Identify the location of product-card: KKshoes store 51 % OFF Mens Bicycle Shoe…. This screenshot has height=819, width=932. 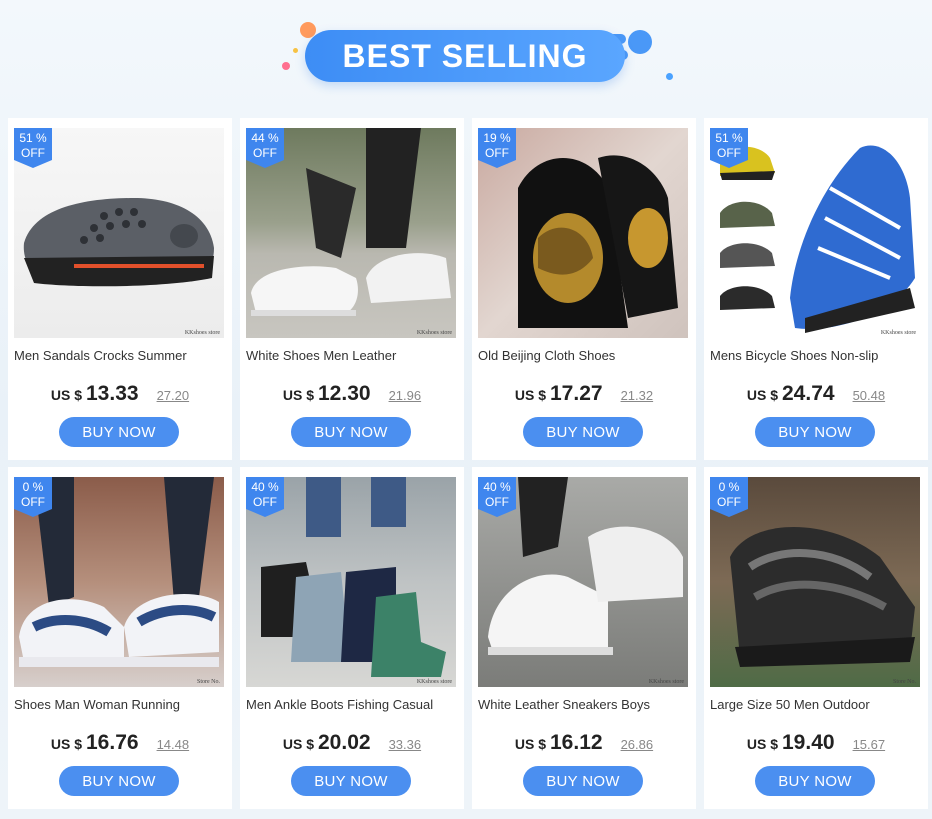
(816, 289).